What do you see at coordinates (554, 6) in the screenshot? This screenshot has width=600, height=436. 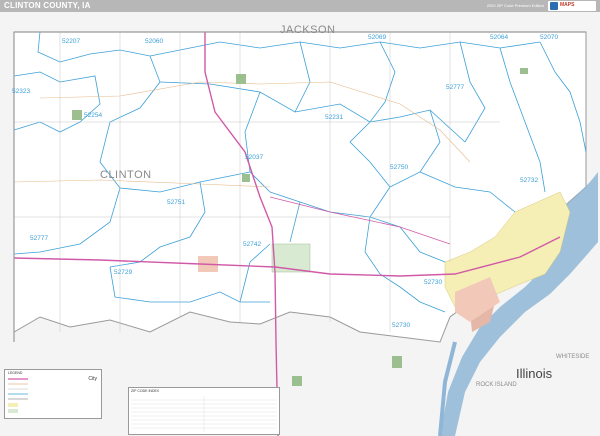 I see `logo-mark-icon` at bounding box center [554, 6].